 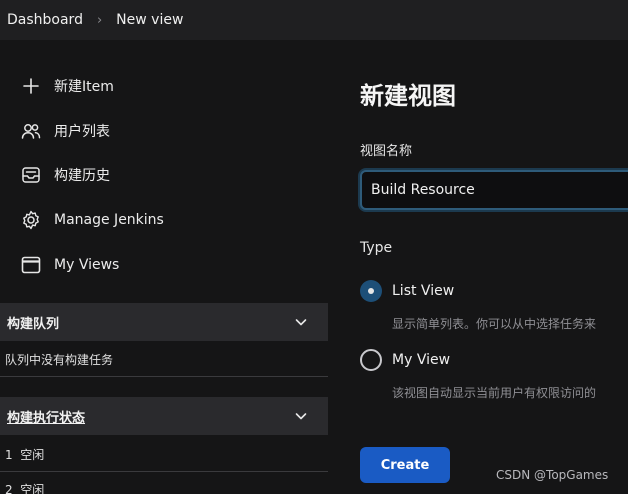 What do you see at coordinates (31, 265) in the screenshot?
I see `window-icon` at bounding box center [31, 265].